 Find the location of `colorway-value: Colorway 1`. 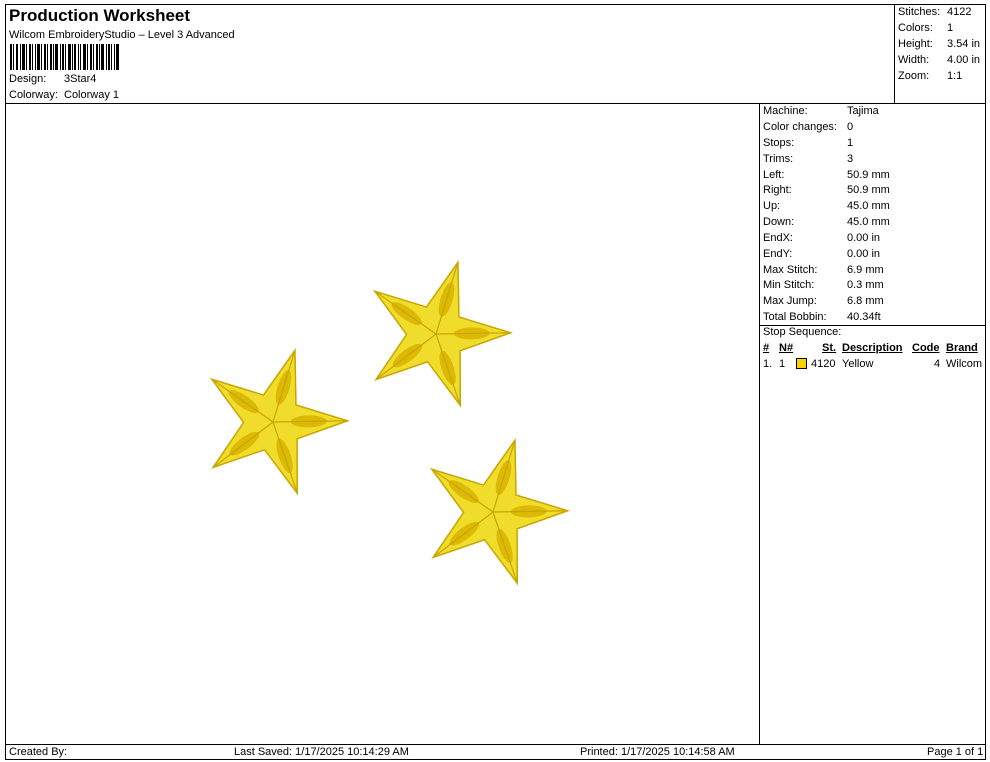

colorway-value: Colorway 1 is located at coordinates (92, 95).